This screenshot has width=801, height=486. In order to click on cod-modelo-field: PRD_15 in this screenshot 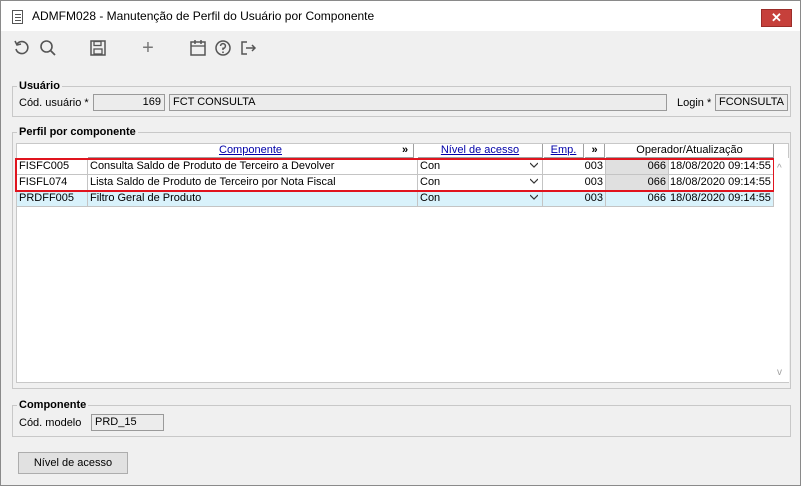, I will do `click(127, 422)`.